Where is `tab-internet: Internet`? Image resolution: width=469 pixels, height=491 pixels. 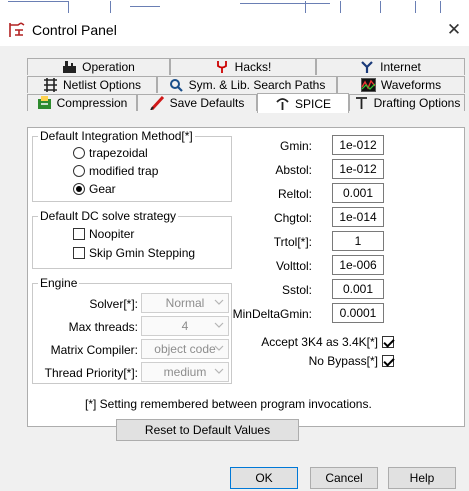
tab-internet: Internet is located at coordinates (390, 66).